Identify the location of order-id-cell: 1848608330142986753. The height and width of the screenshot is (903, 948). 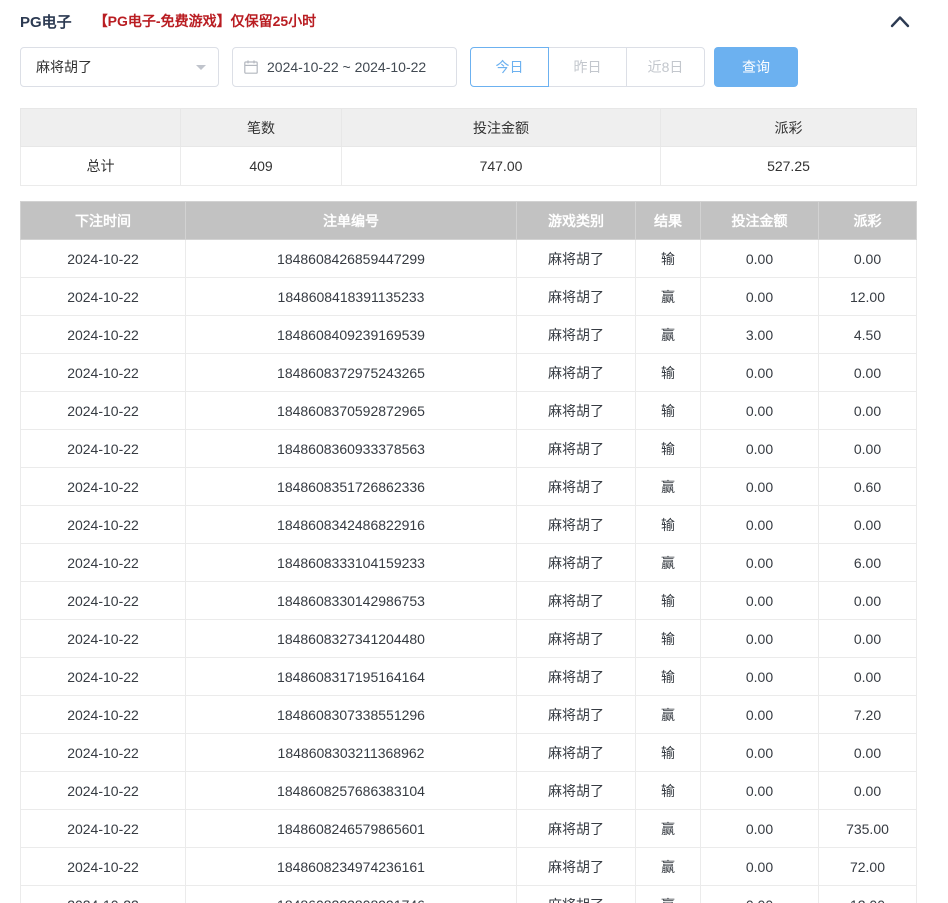
(351, 600).